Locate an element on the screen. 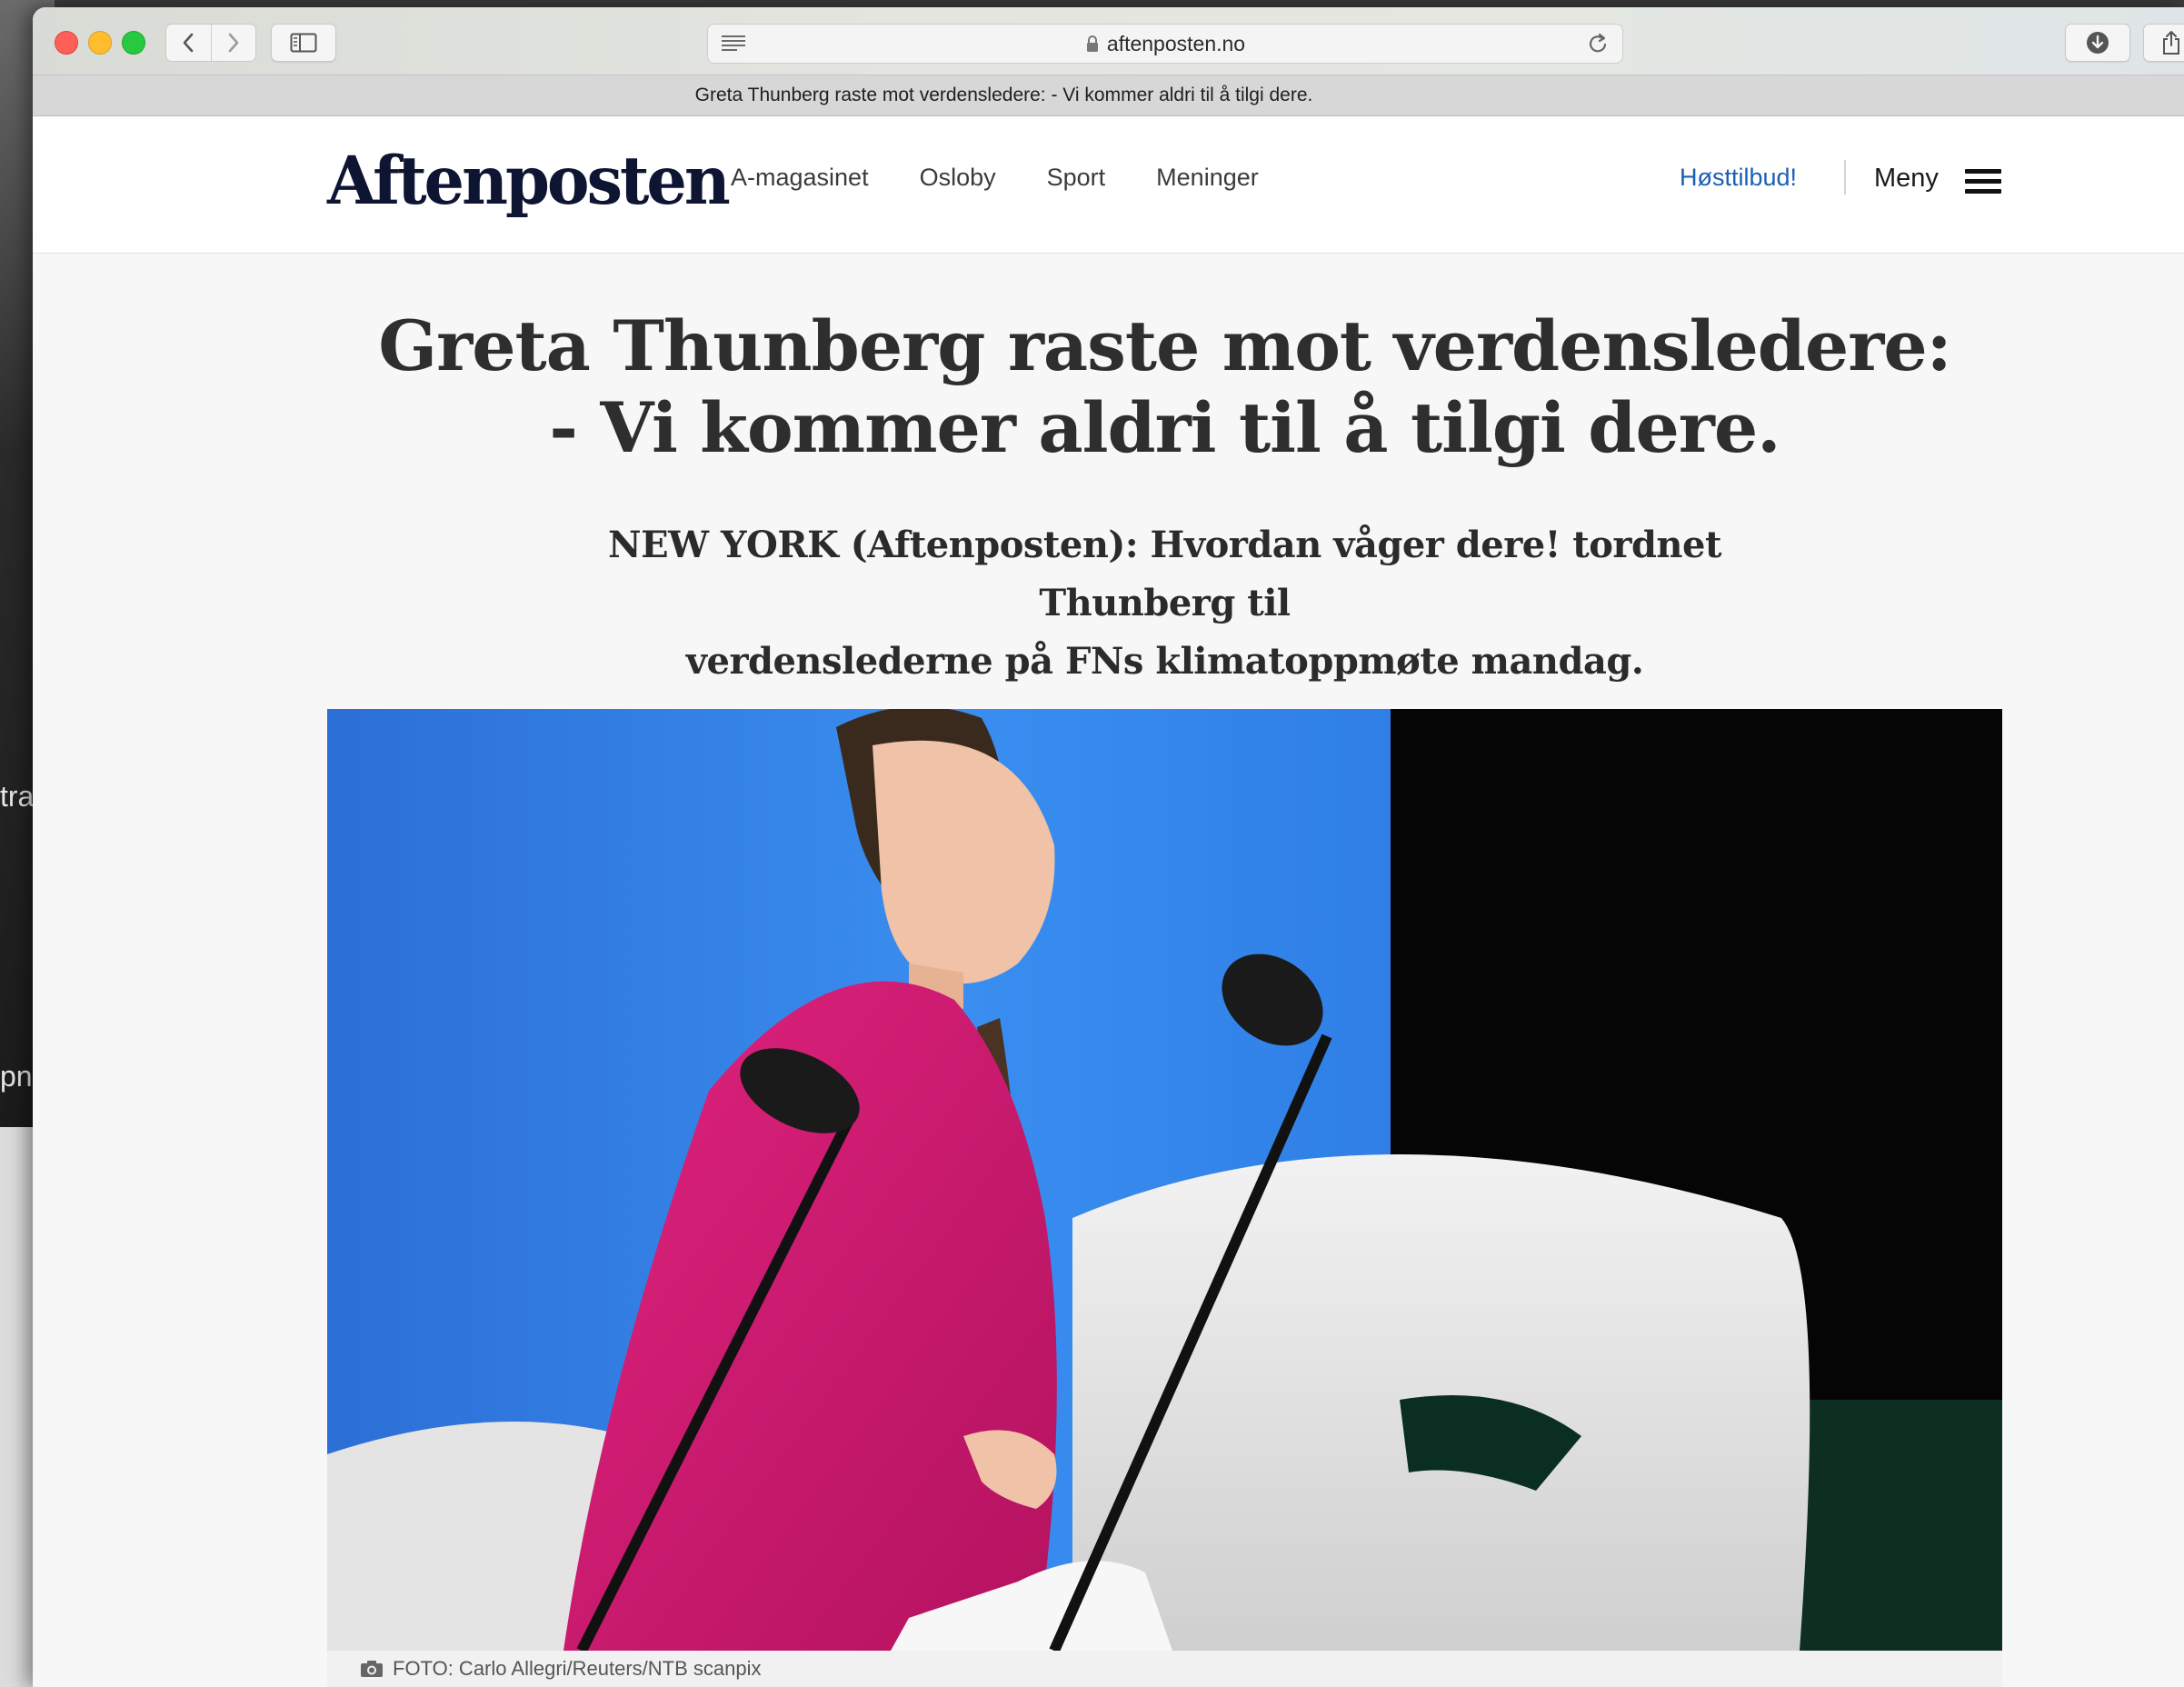 The width and height of the screenshot is (2184, 1687). chevron-left-icon is located at coordinates (188, 43).